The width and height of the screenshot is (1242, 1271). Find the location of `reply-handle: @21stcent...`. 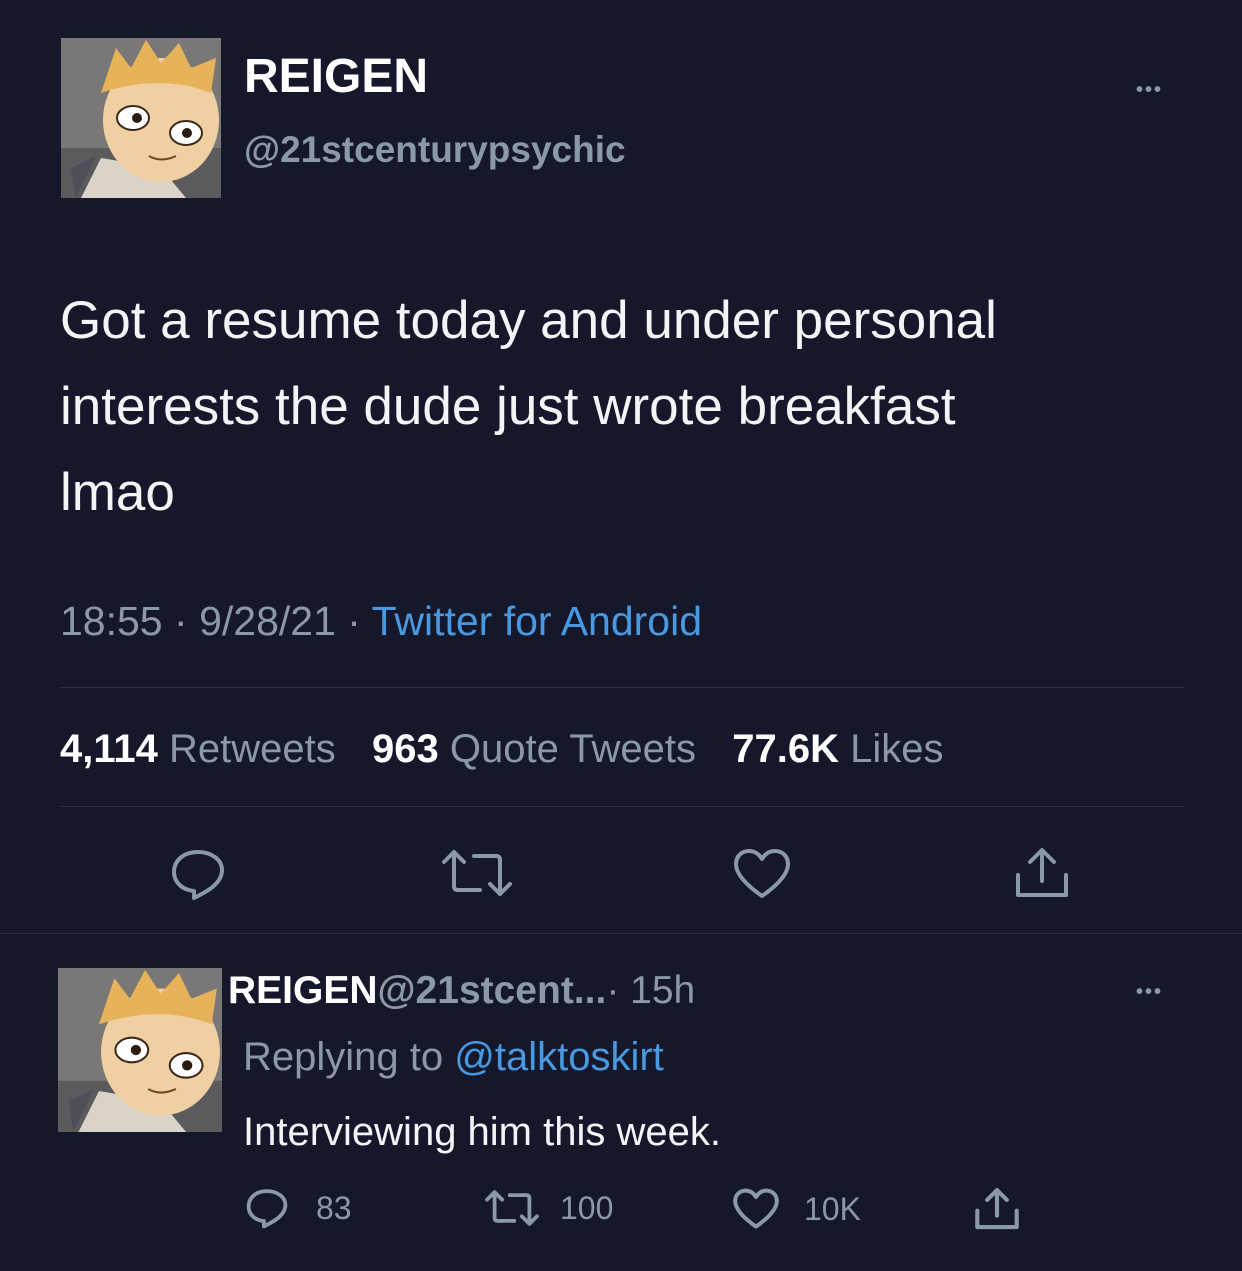

reply-handle: @21stcent... is located at coordinates (492, 990).